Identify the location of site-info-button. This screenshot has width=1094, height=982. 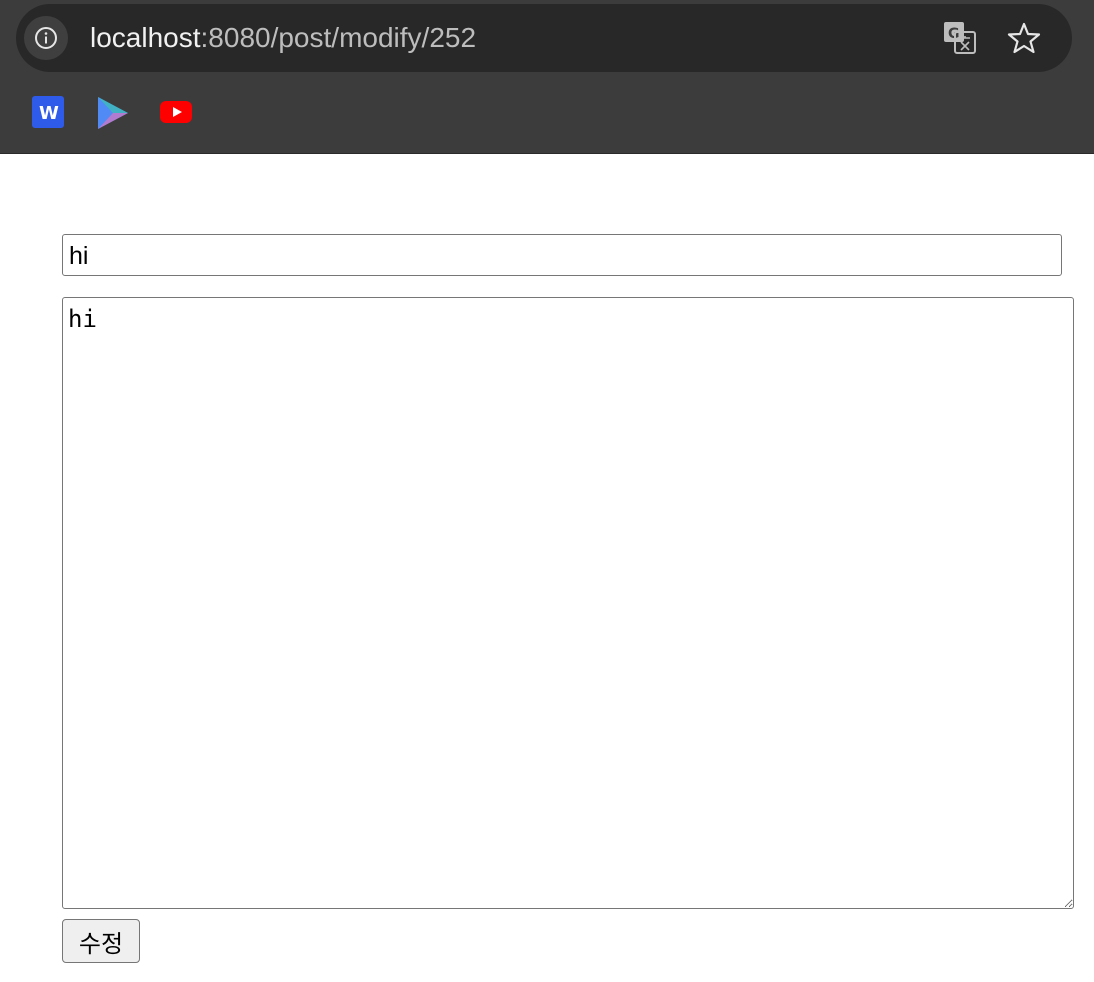
(46, 38).